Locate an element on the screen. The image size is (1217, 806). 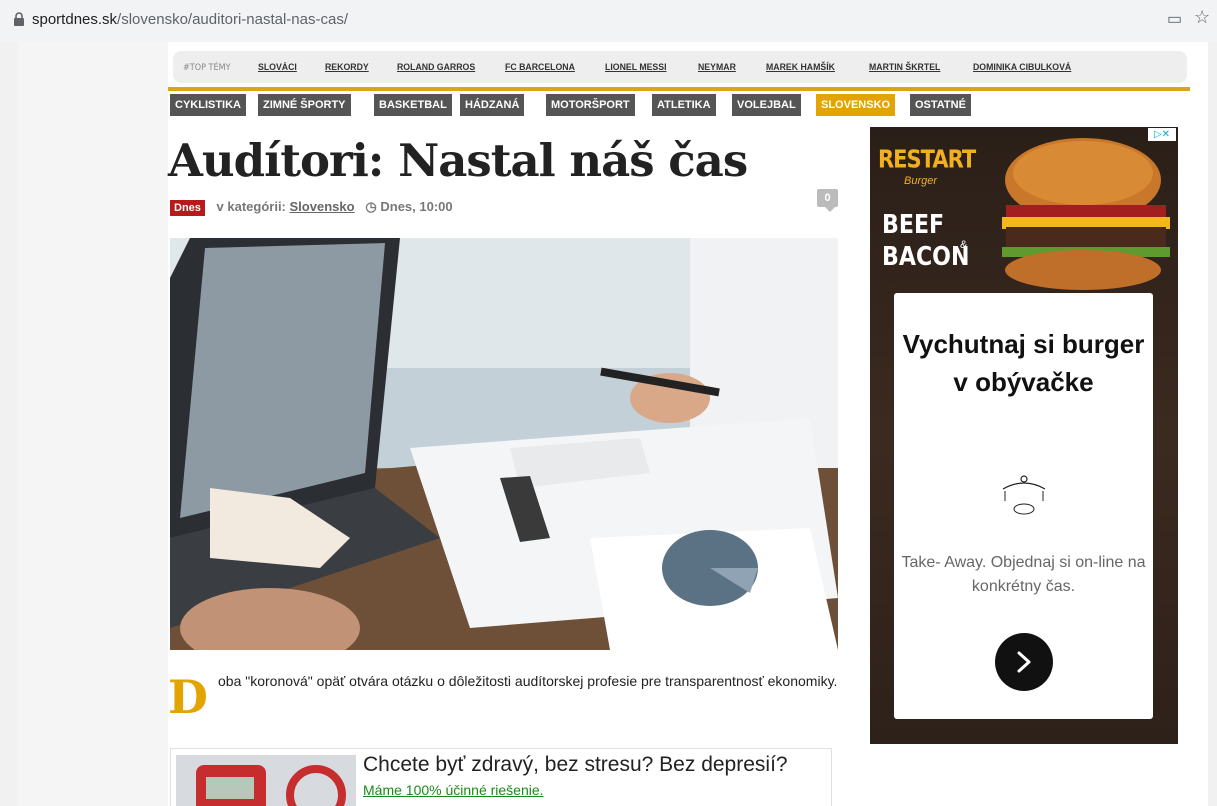
category-tab-active: SLOVENSKO is located at coordinates (856, 105).